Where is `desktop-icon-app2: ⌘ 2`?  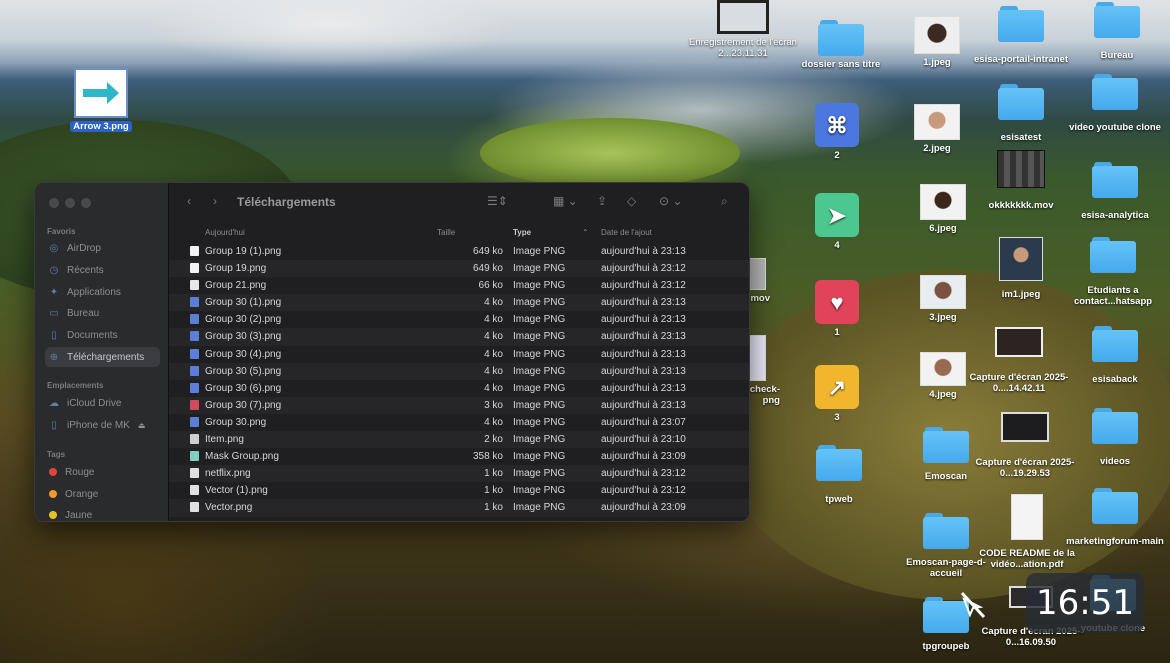 desktop-icon-app2: ⌘ 2 is located at coordinates (837, 132).